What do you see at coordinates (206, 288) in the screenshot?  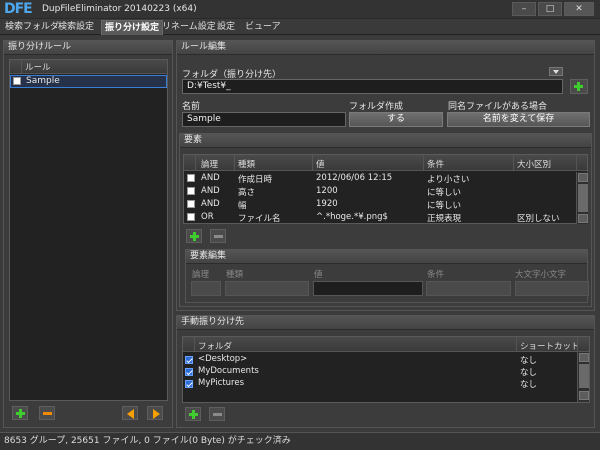 I see `edit-logic-select` at bounding box center [206, 288].